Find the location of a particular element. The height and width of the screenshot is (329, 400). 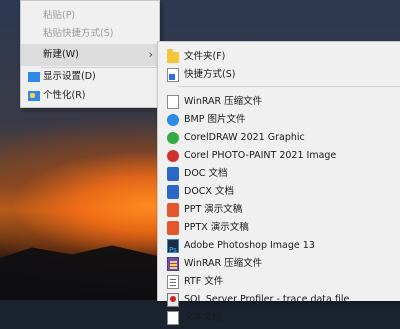

display-settings-icon is located at coordinates (34, 77).